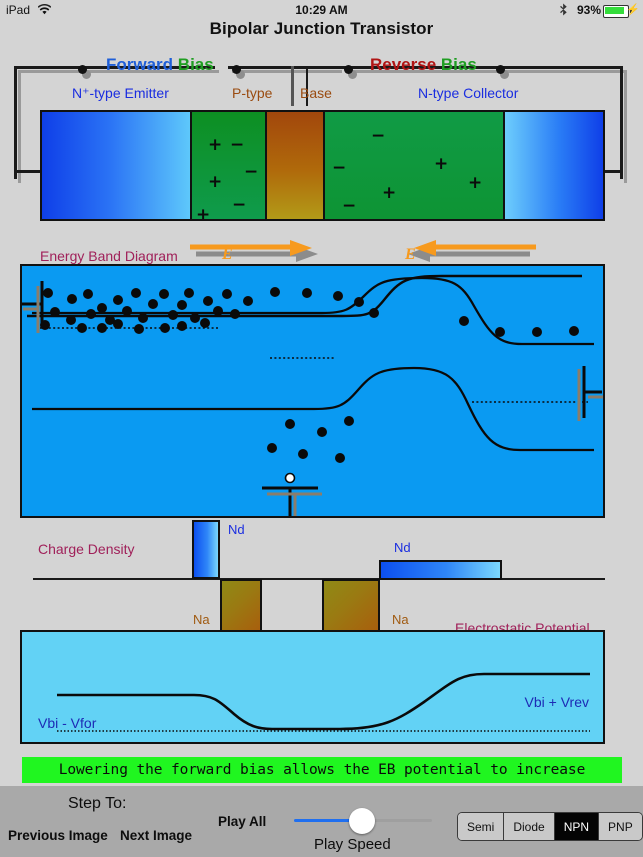 This screenshot has width=643, height=857. I want to click on hole-open-dot, so click(290, 478).